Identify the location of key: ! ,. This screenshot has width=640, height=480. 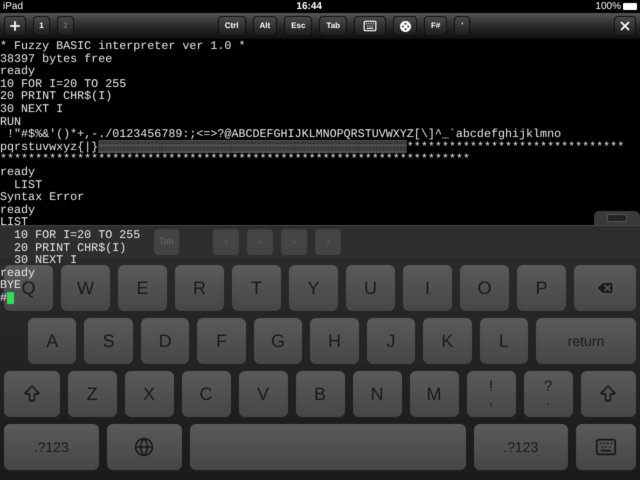
(491, 394).